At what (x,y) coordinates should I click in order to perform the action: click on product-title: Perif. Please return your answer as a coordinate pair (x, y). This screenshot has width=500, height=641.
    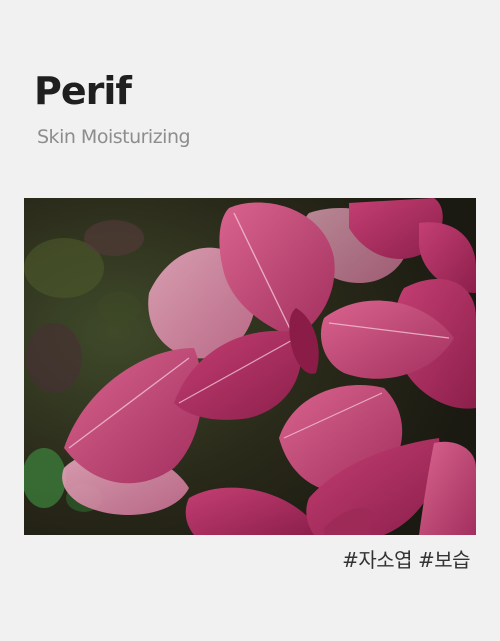
    Looking at the image, I should click on (83, 91).